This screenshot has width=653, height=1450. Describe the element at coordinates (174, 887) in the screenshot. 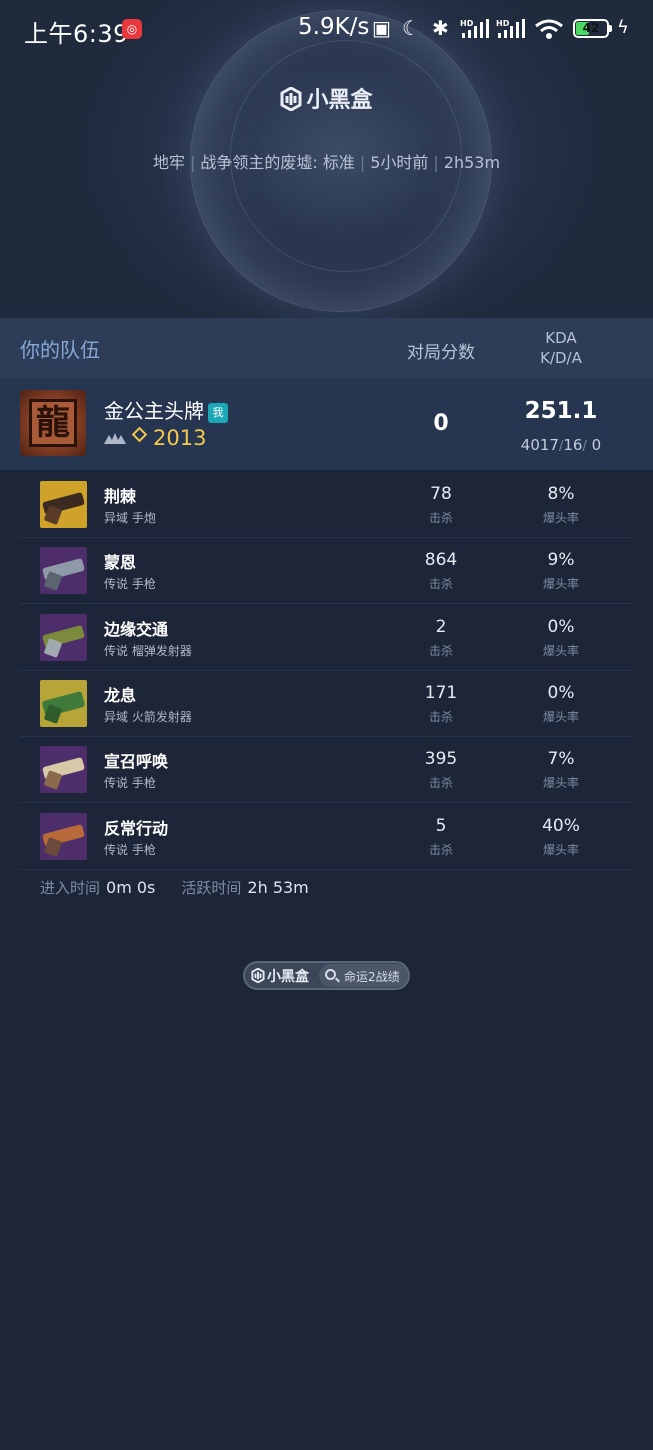

I see `time-stats: 进入时间 0m 0s 活跃时间 2h 53m` at that location.